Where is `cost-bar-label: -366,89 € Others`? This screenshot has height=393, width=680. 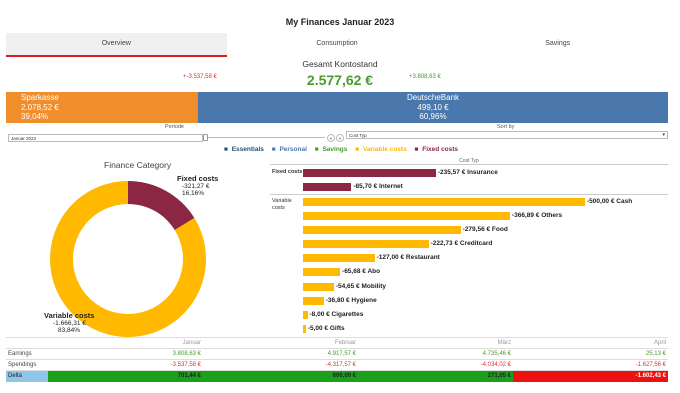 cost-bar-label: -366,89 € Others is located at coordinates (537, 215).